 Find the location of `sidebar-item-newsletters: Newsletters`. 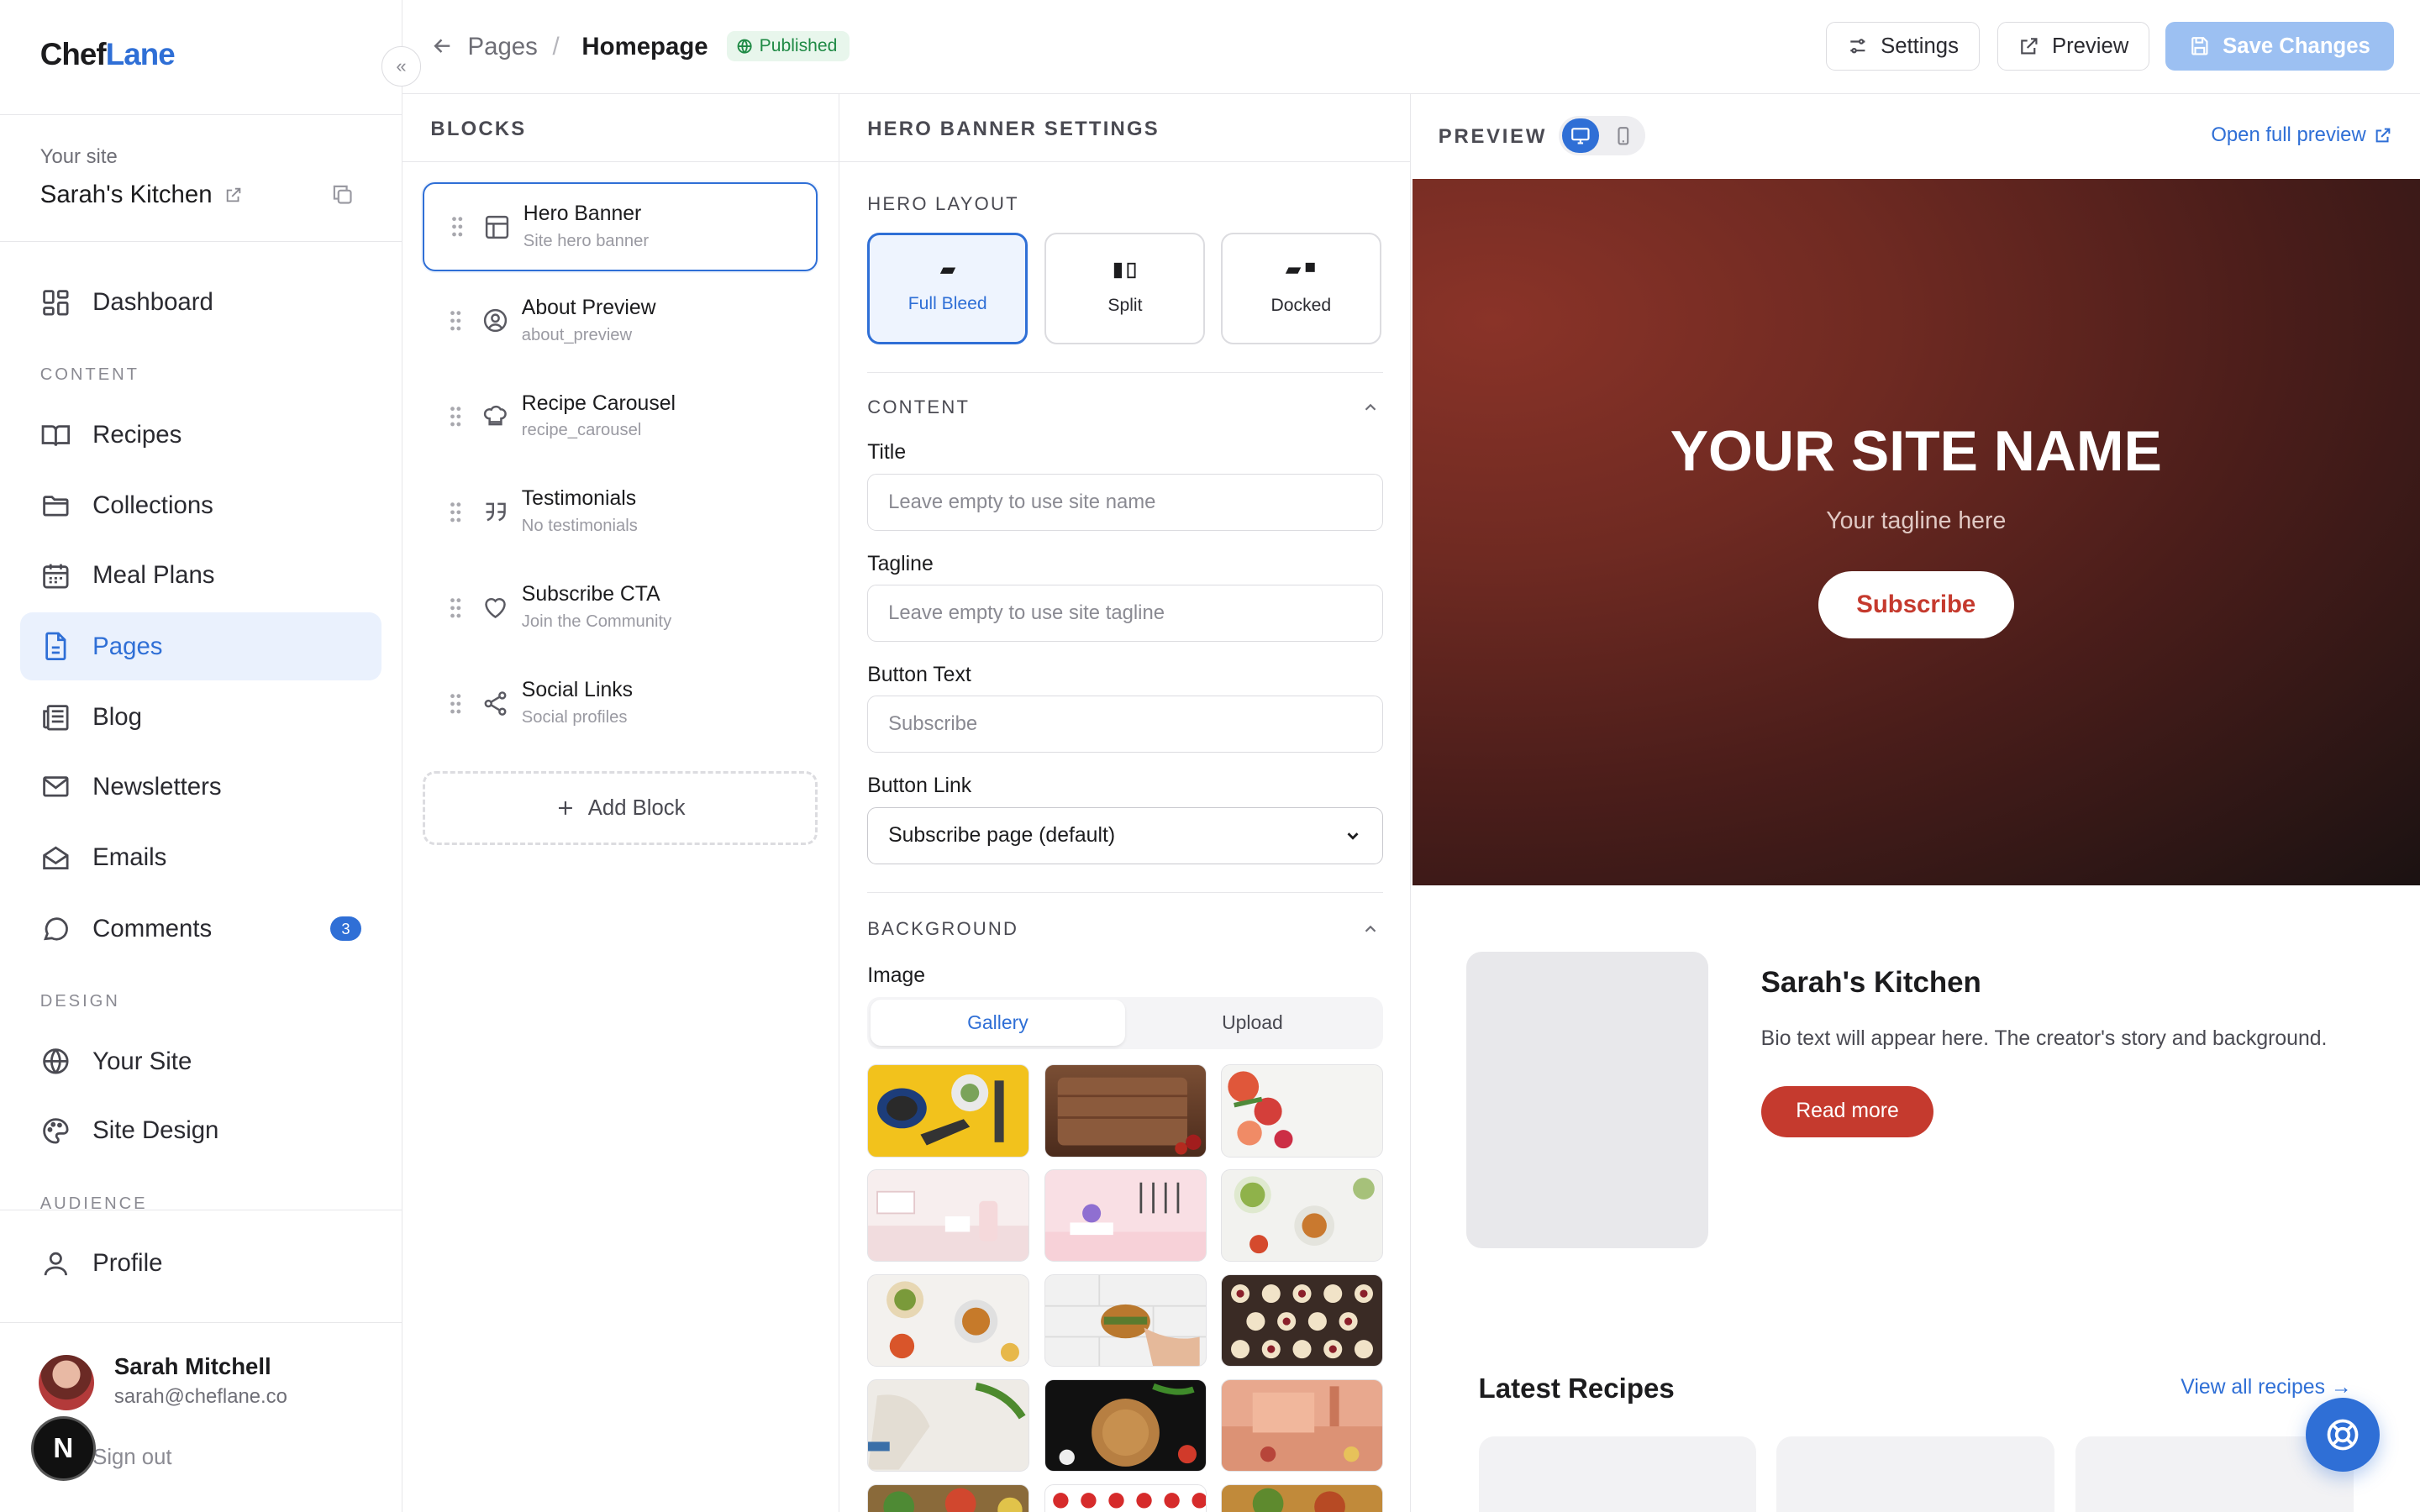

sidebar-item-newsletters: Newsletters is located at coordinates (200, 787).